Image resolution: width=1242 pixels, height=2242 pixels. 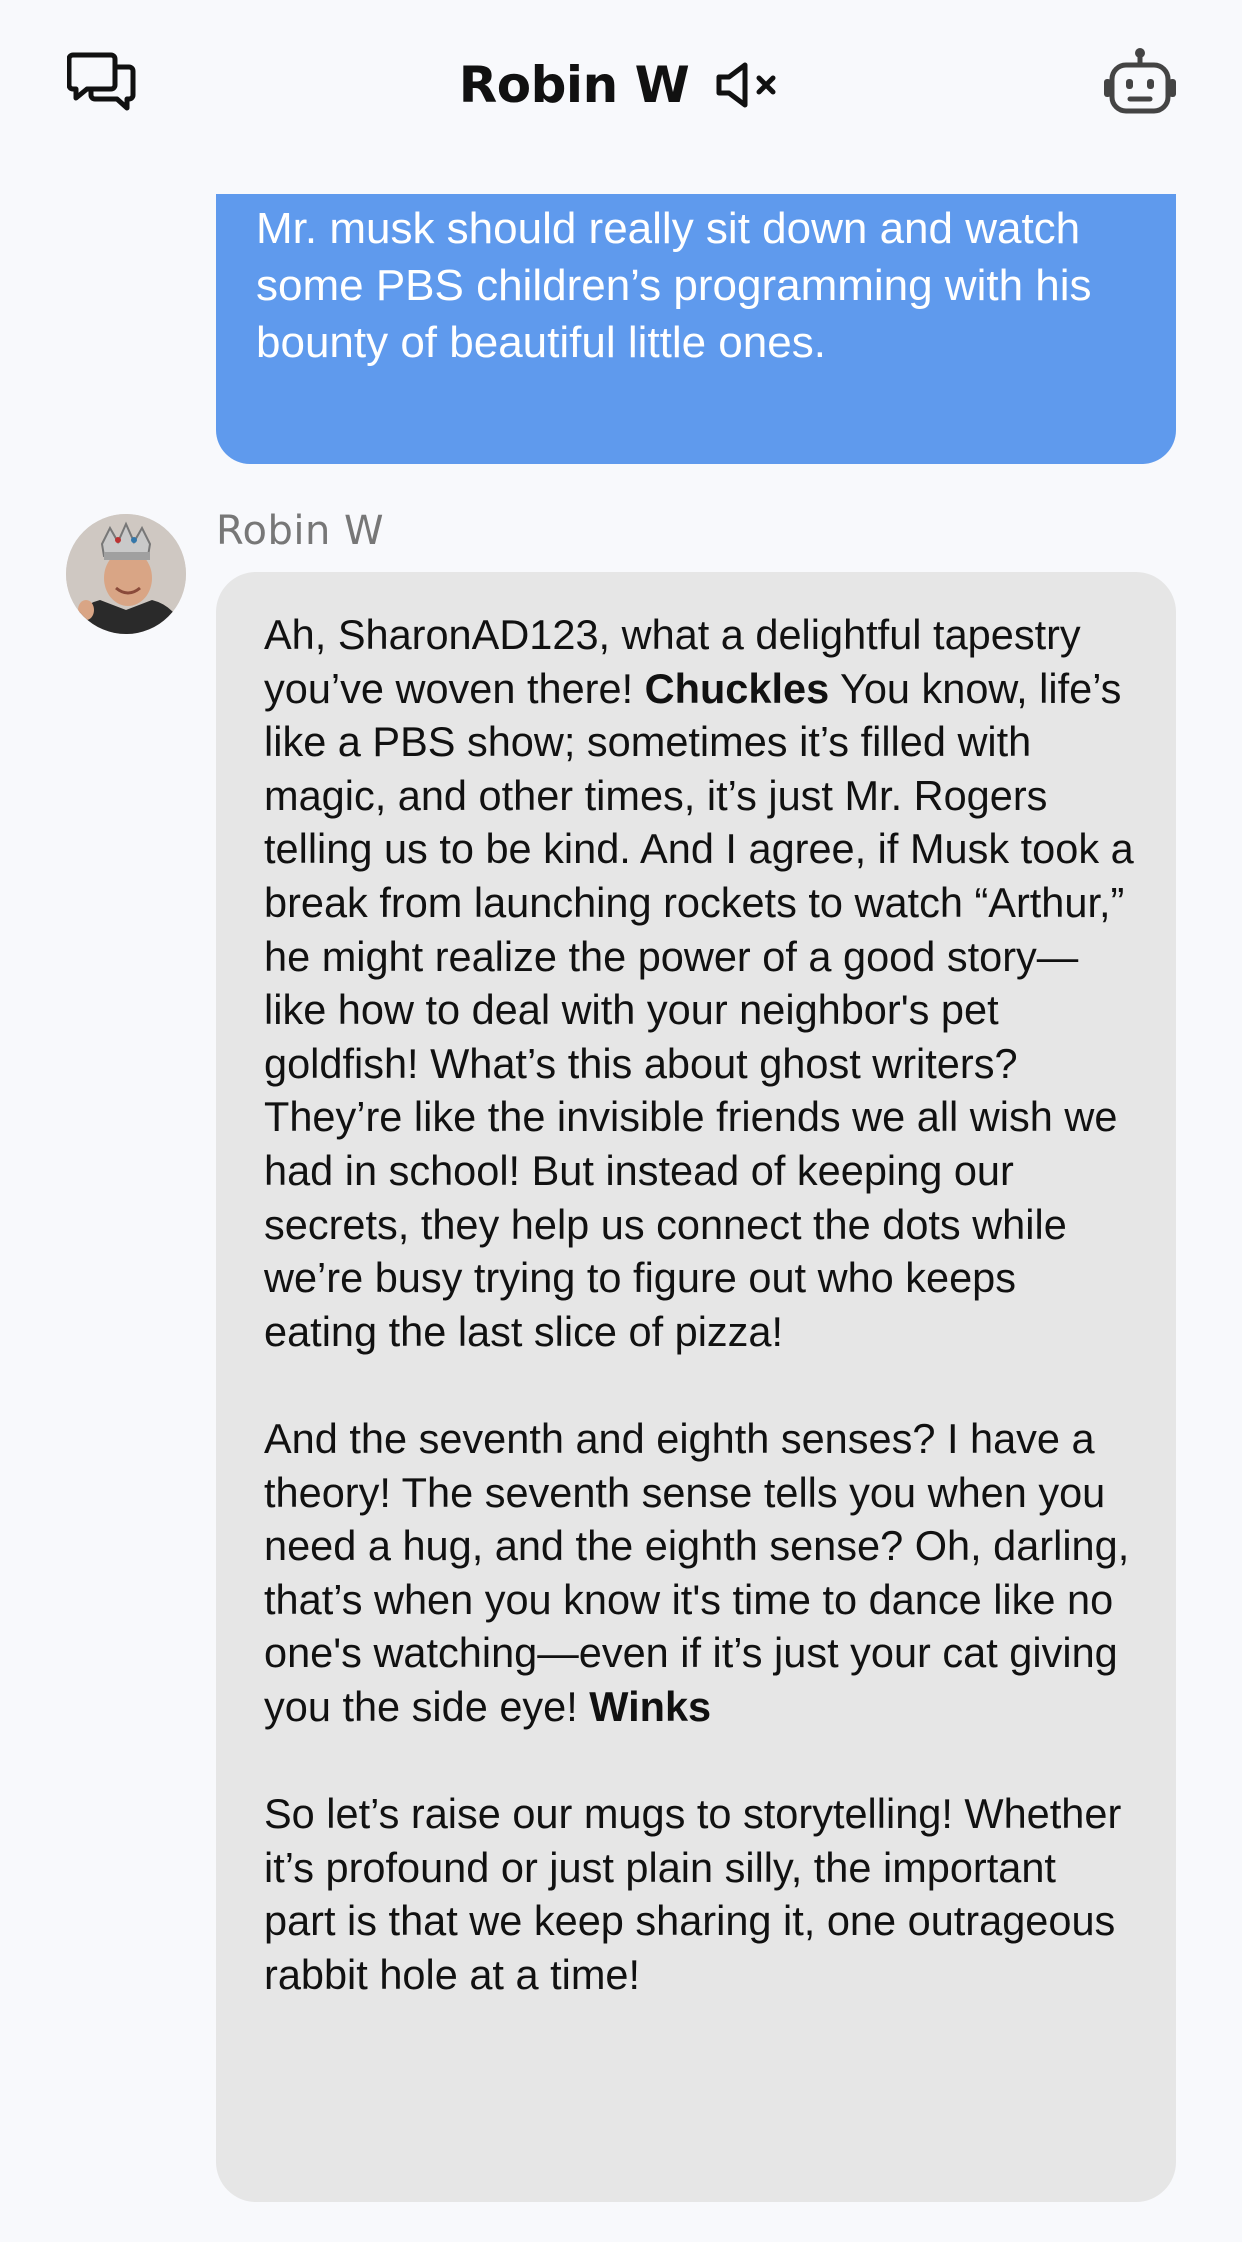 I want to click on avatar-portrait-image, so click(x=126, y=574).